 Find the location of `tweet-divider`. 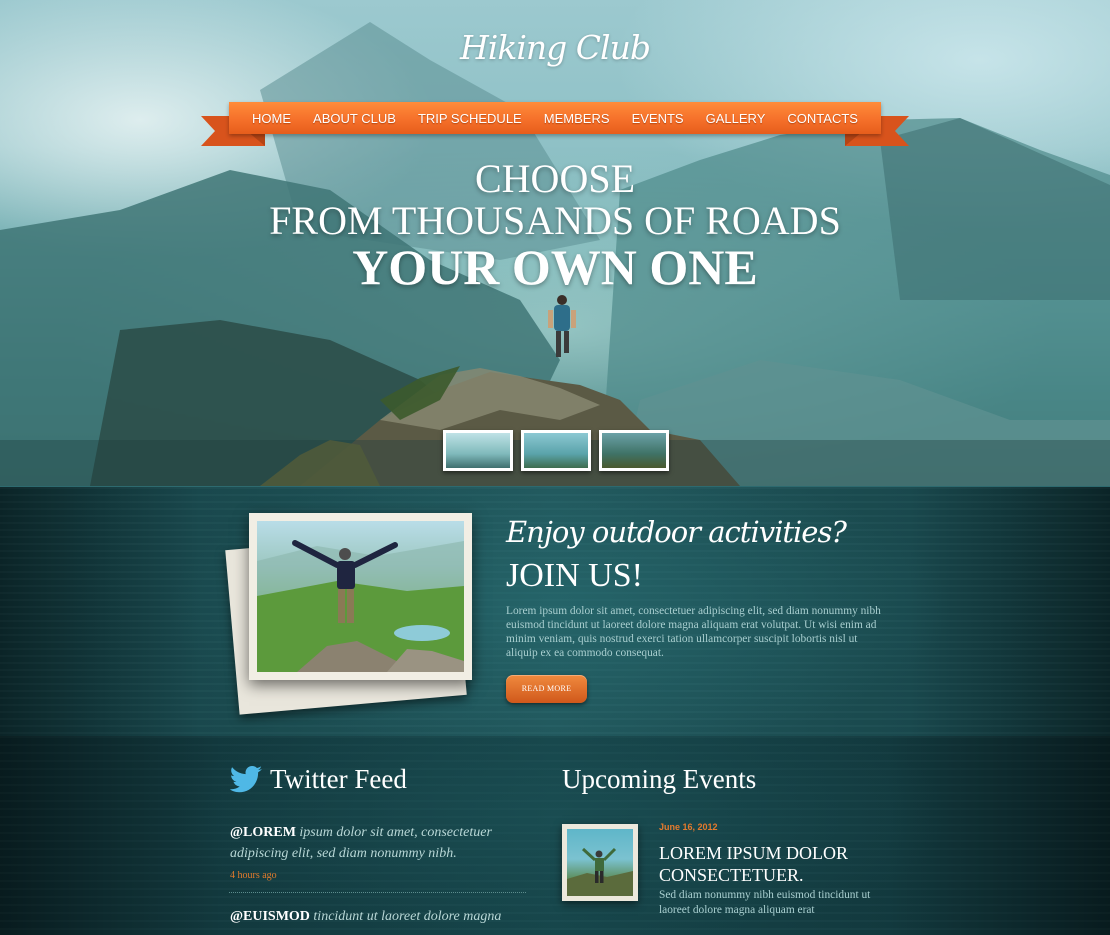

tweet-divider is located at coordinates (377, 892).